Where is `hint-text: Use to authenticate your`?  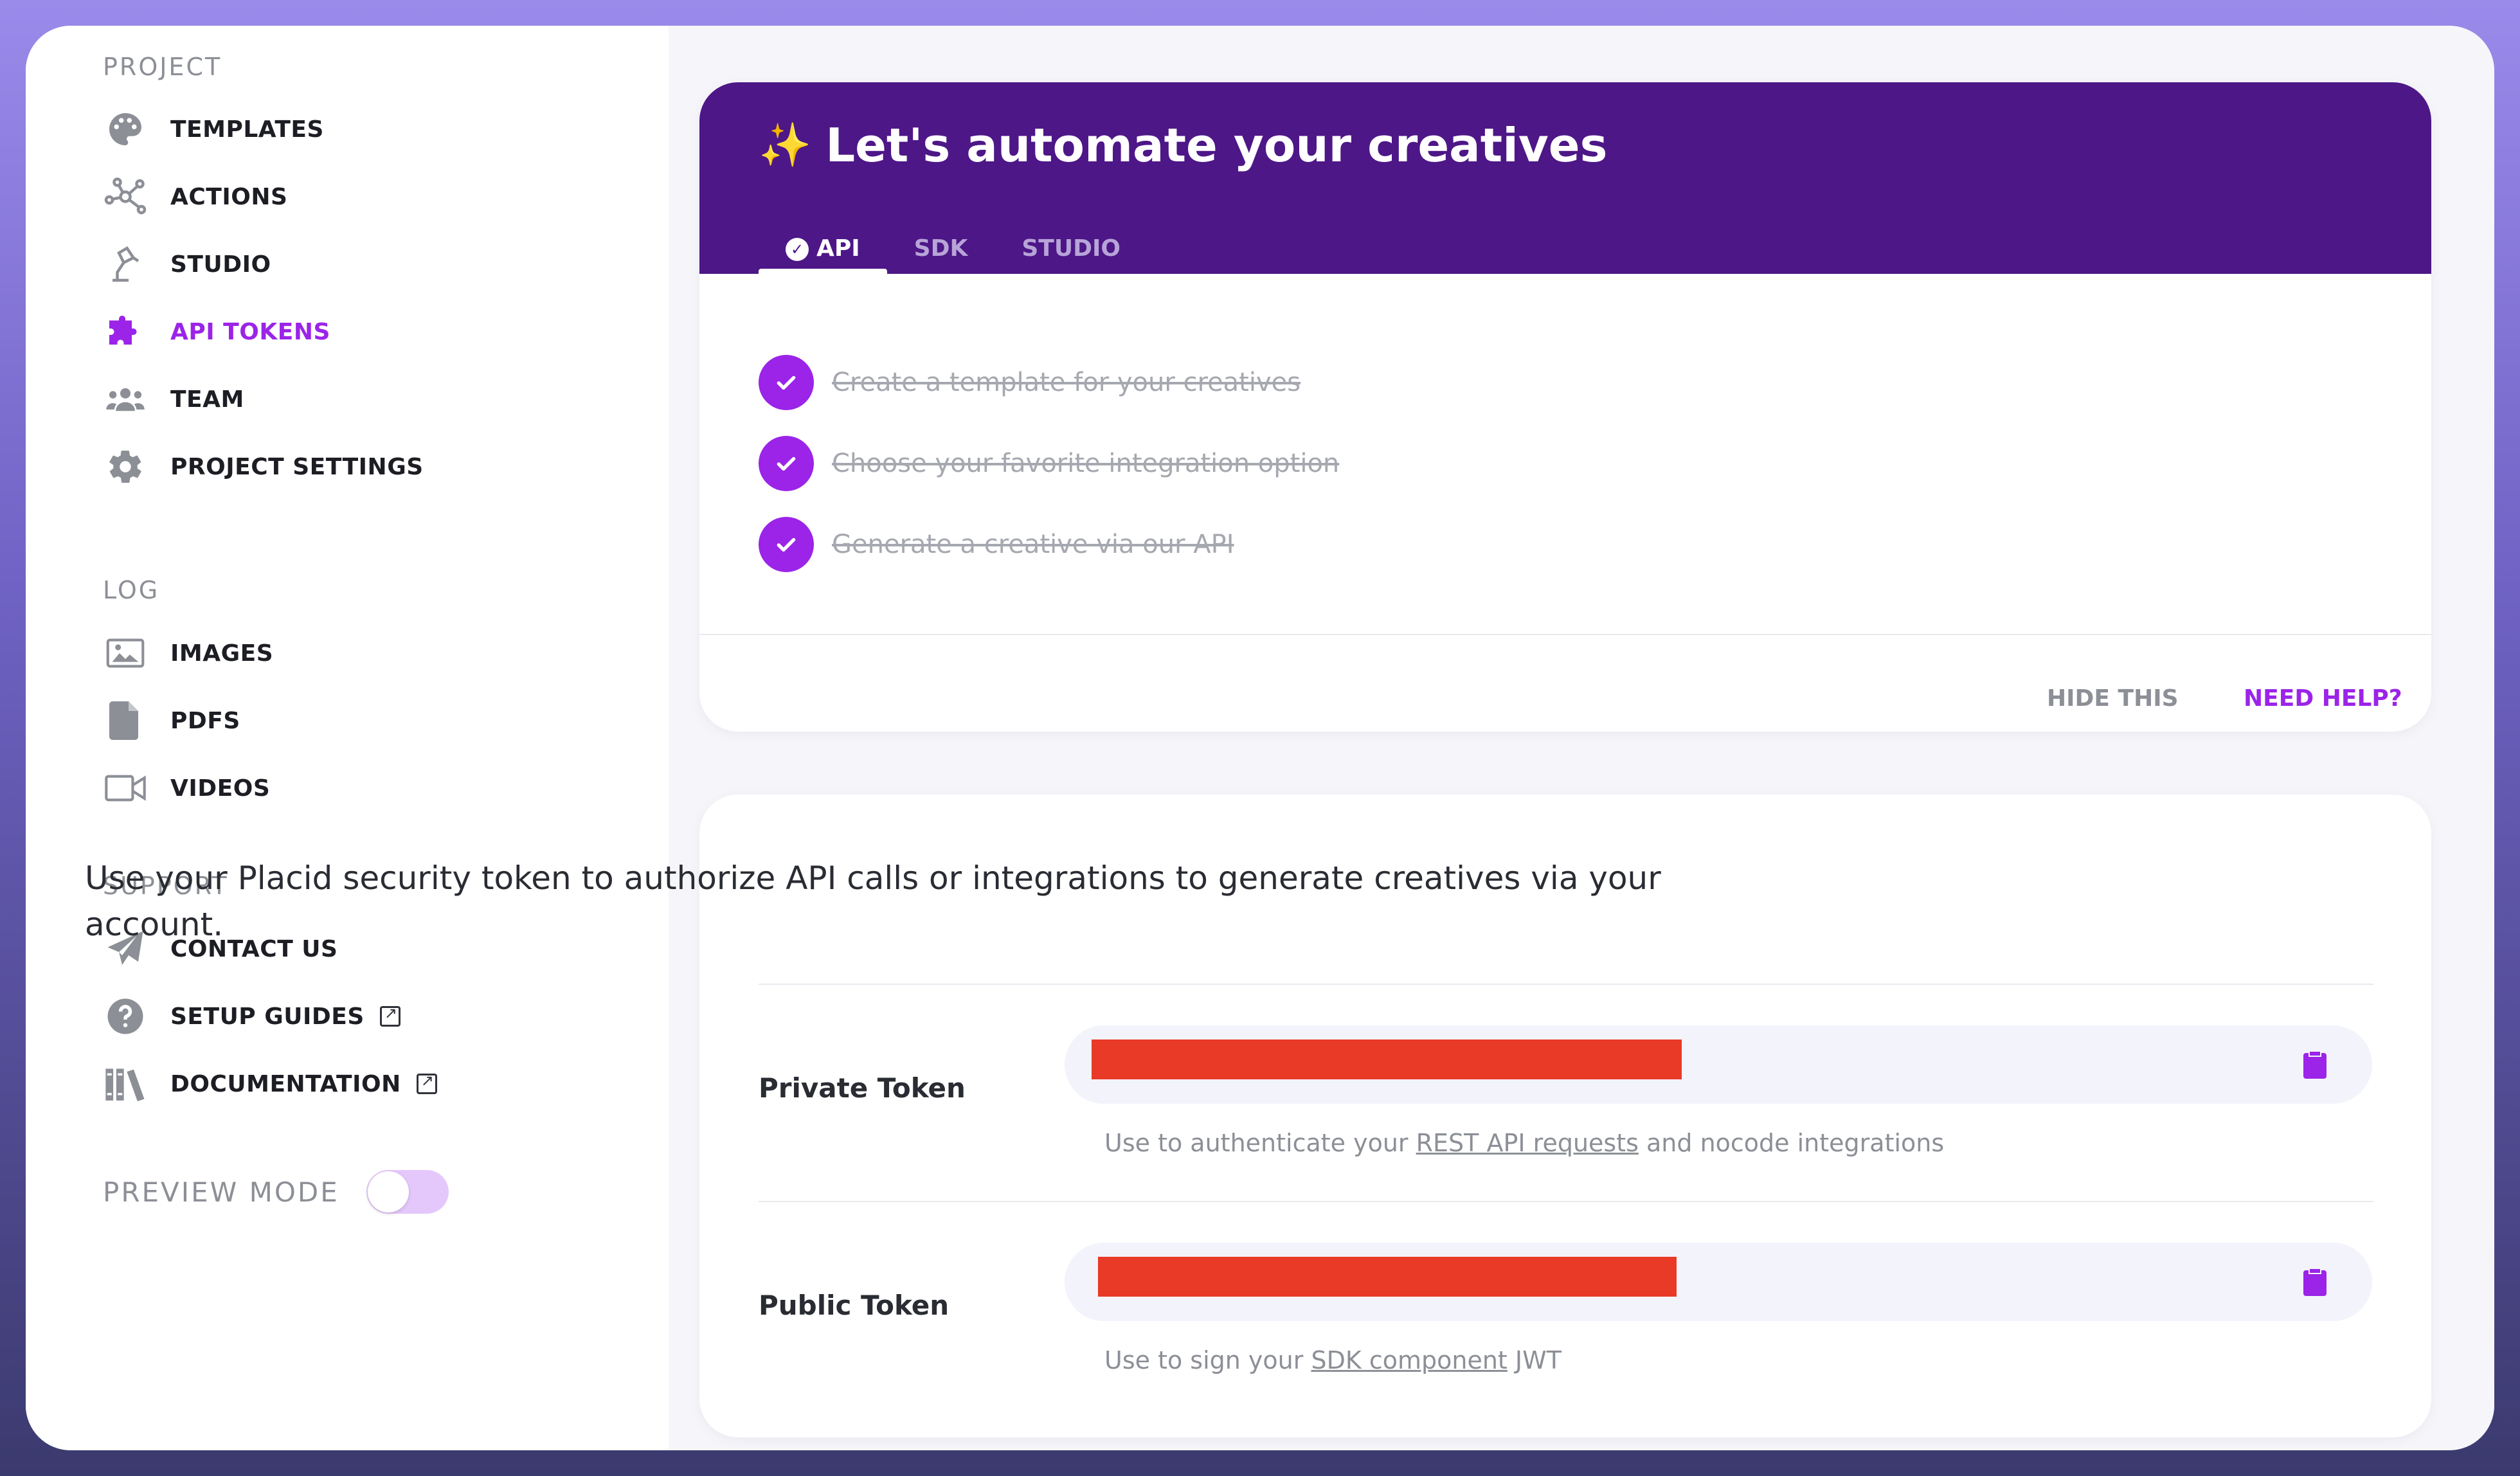
hint-text: Use to authenticate your is located at coordinates (1260, 1143).